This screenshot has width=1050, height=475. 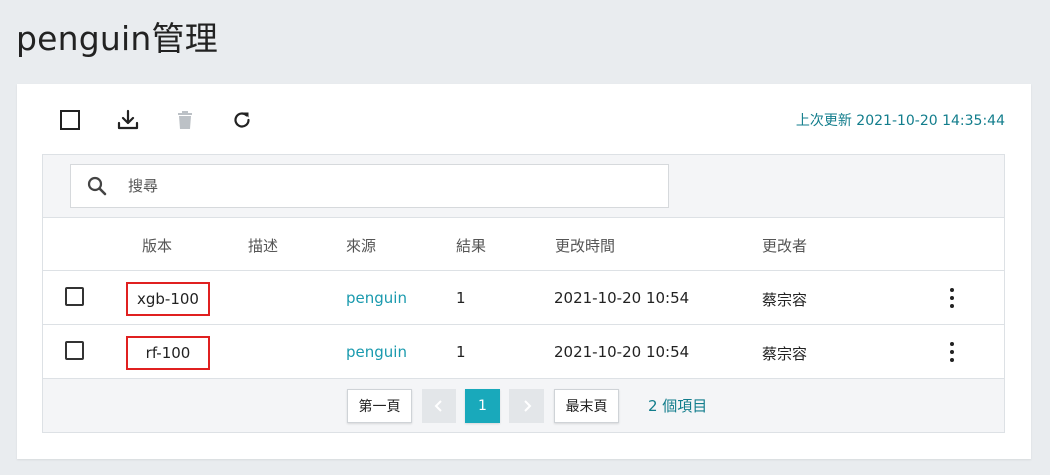 What do you see at coordinates (157, 245) in the screenshot?
I see `column-header-version: 版本` at bounding box center [157, 245].